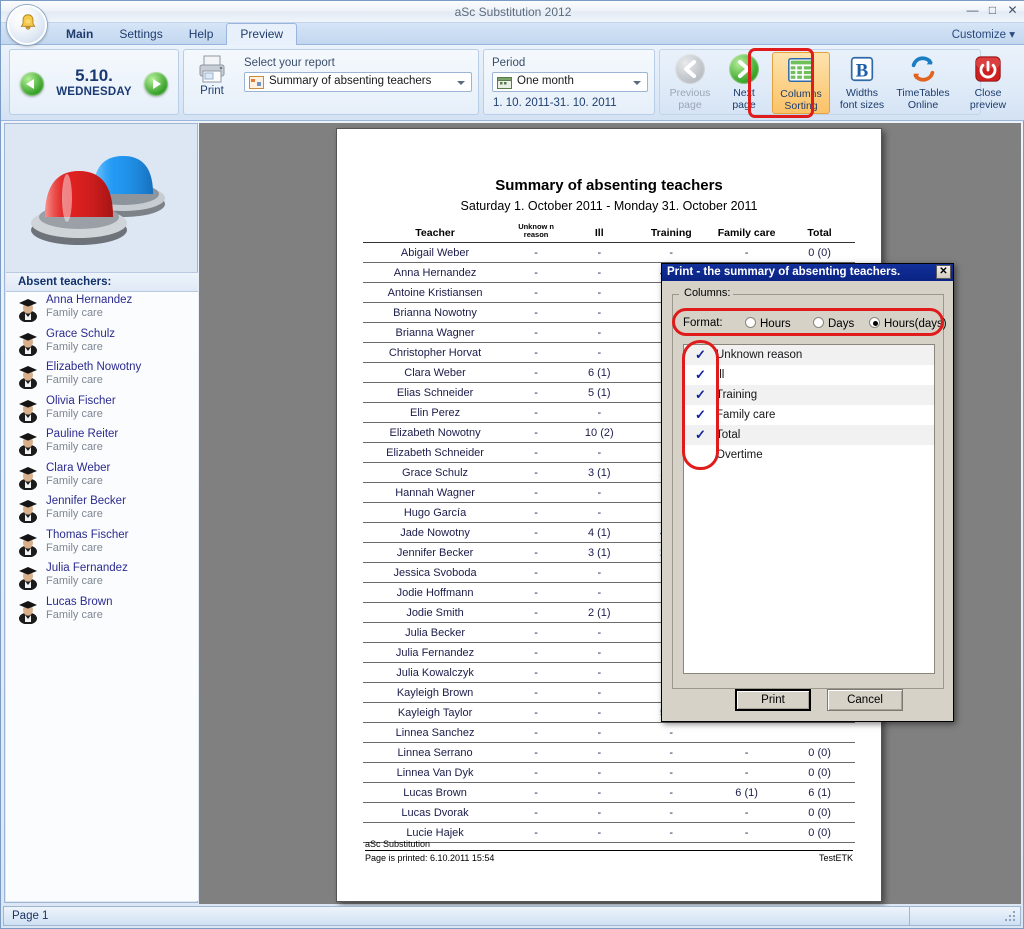 The height and width of the screenshot is (929, 1024). What do you see at coordinates (102, 577) in the screenshot?
I see `absent-teacher-item: Julia Fernandez Family care` at bounding box center [102, 577].